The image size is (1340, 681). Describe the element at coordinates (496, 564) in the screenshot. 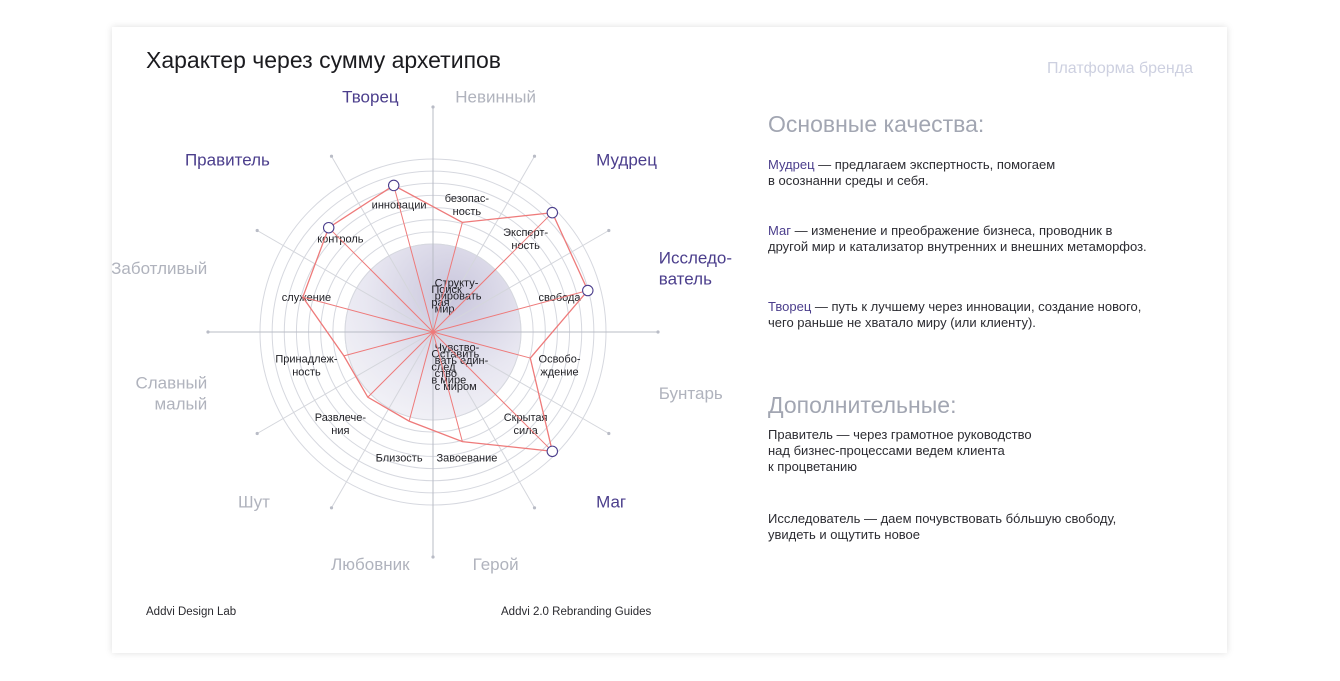

I see `archetype-label: Герой` at that location.